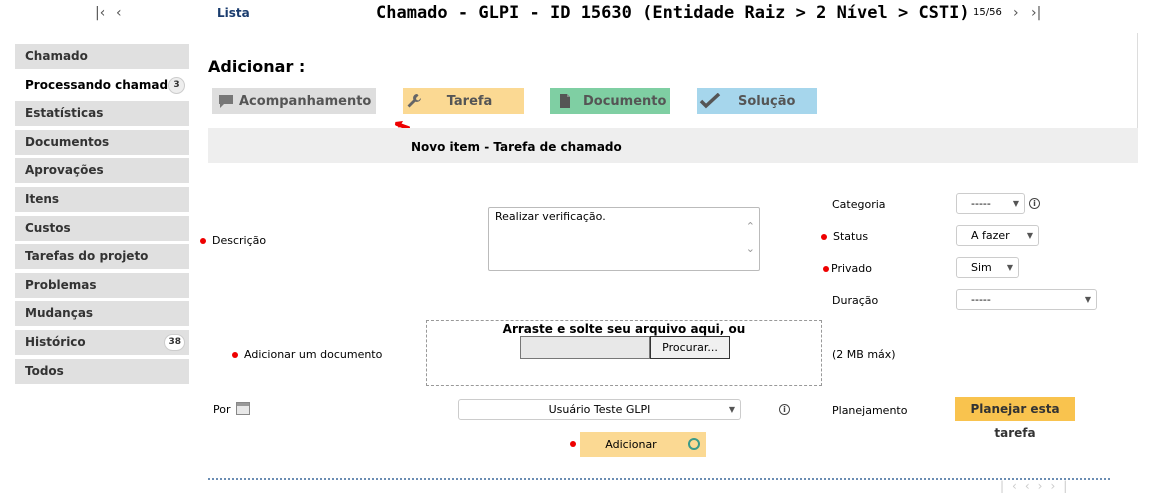 The height and width of the screenshot is (493, 1159). Describe the element at coordinates (851, 236) in the screenshot. I see `status-label: Status` at that location.